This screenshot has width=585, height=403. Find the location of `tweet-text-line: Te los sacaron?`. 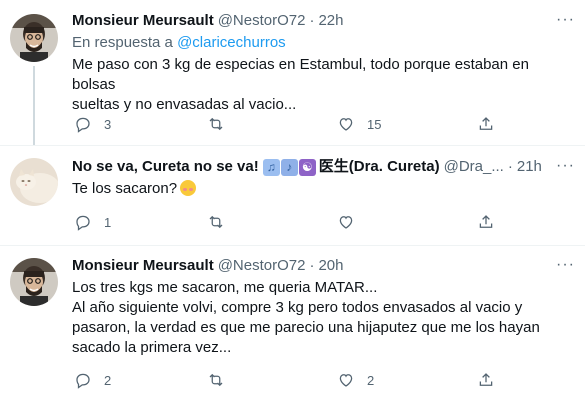

tweet-text-line: Te los sacaron? is located at coordinates (323, 189).